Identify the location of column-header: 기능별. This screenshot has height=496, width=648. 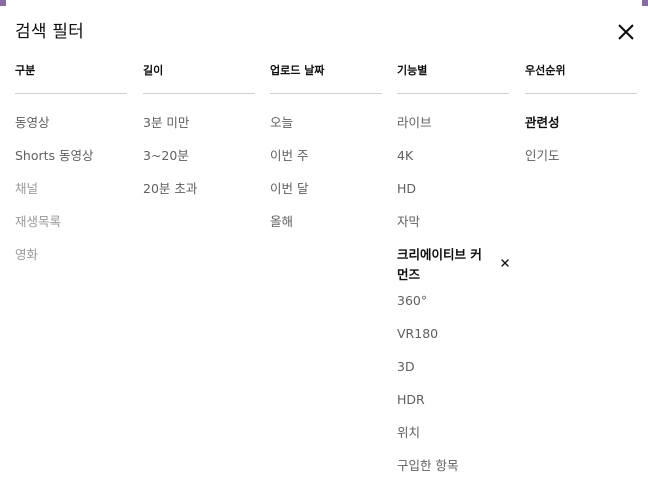
(412, 70).